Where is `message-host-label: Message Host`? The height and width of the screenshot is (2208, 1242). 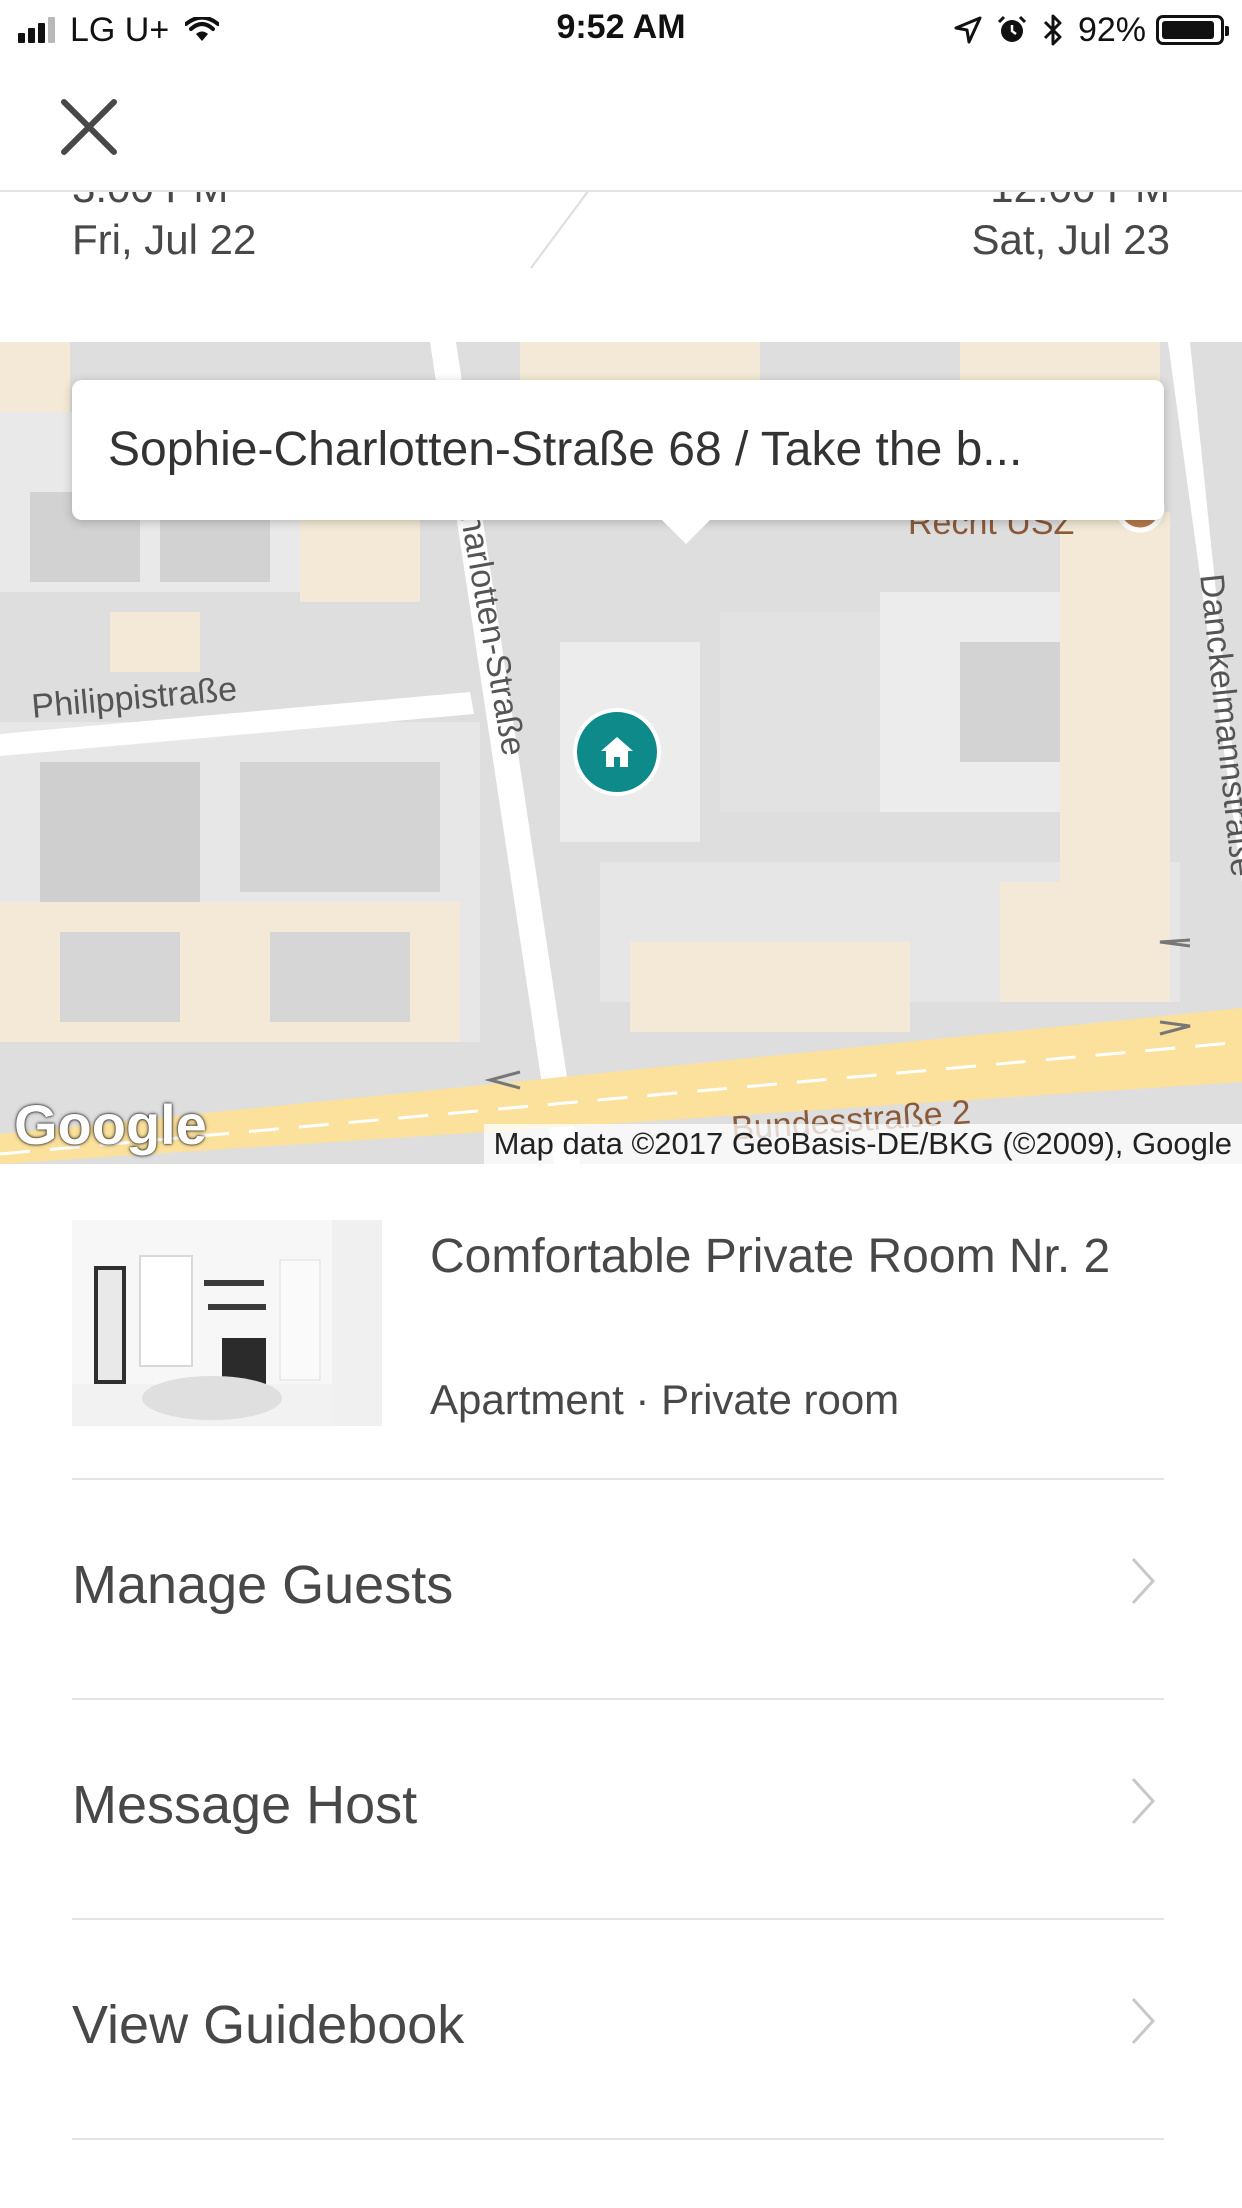 message-host-label: Message Host is located at coordinates (245, 1805).